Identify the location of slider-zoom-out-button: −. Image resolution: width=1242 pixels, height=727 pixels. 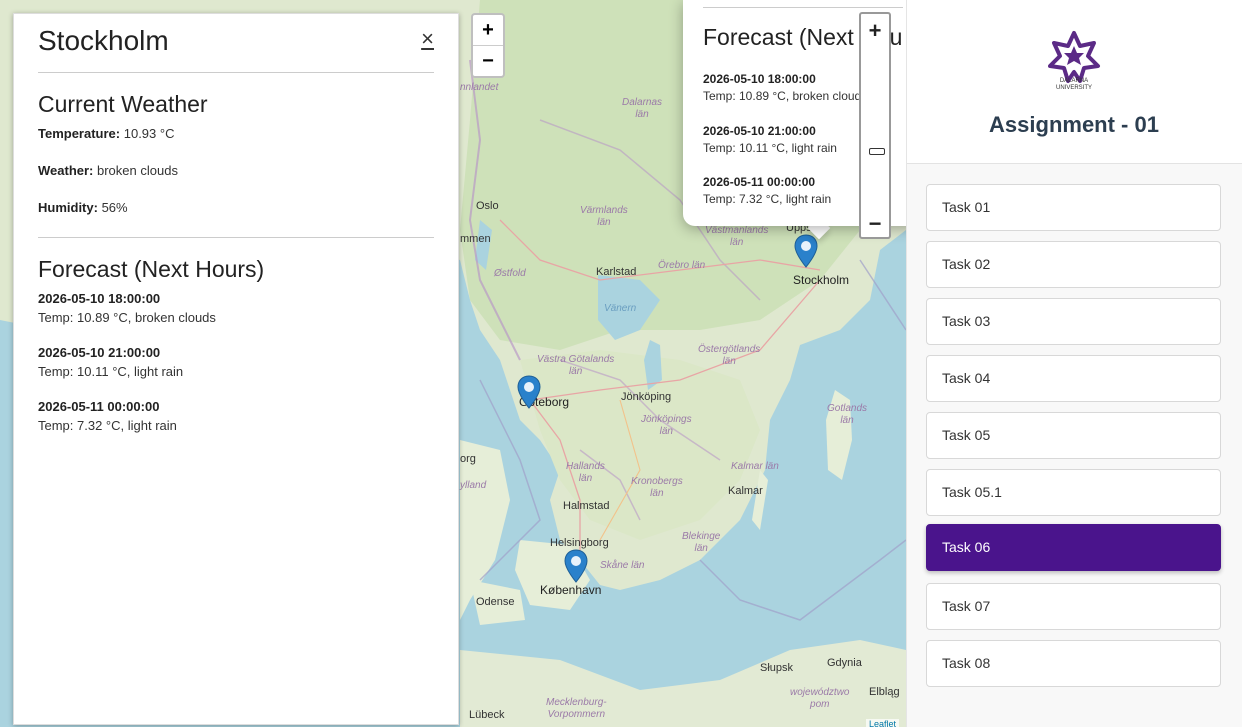
(875, 224).